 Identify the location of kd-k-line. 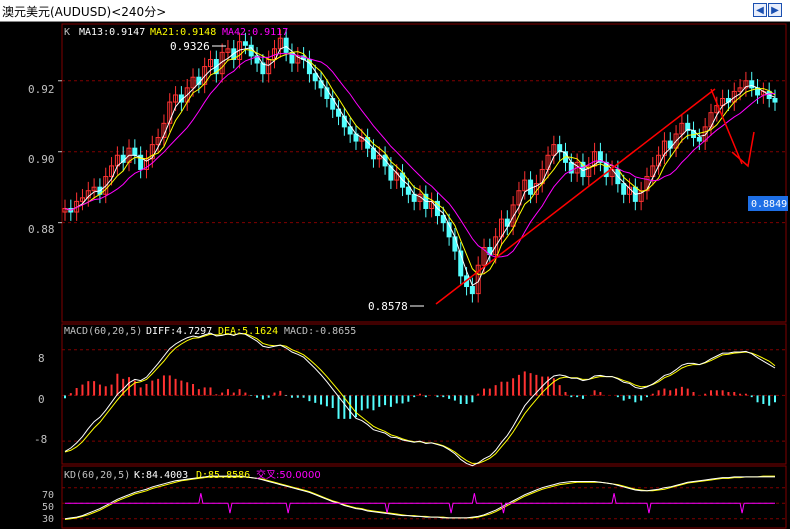
(419, 497).